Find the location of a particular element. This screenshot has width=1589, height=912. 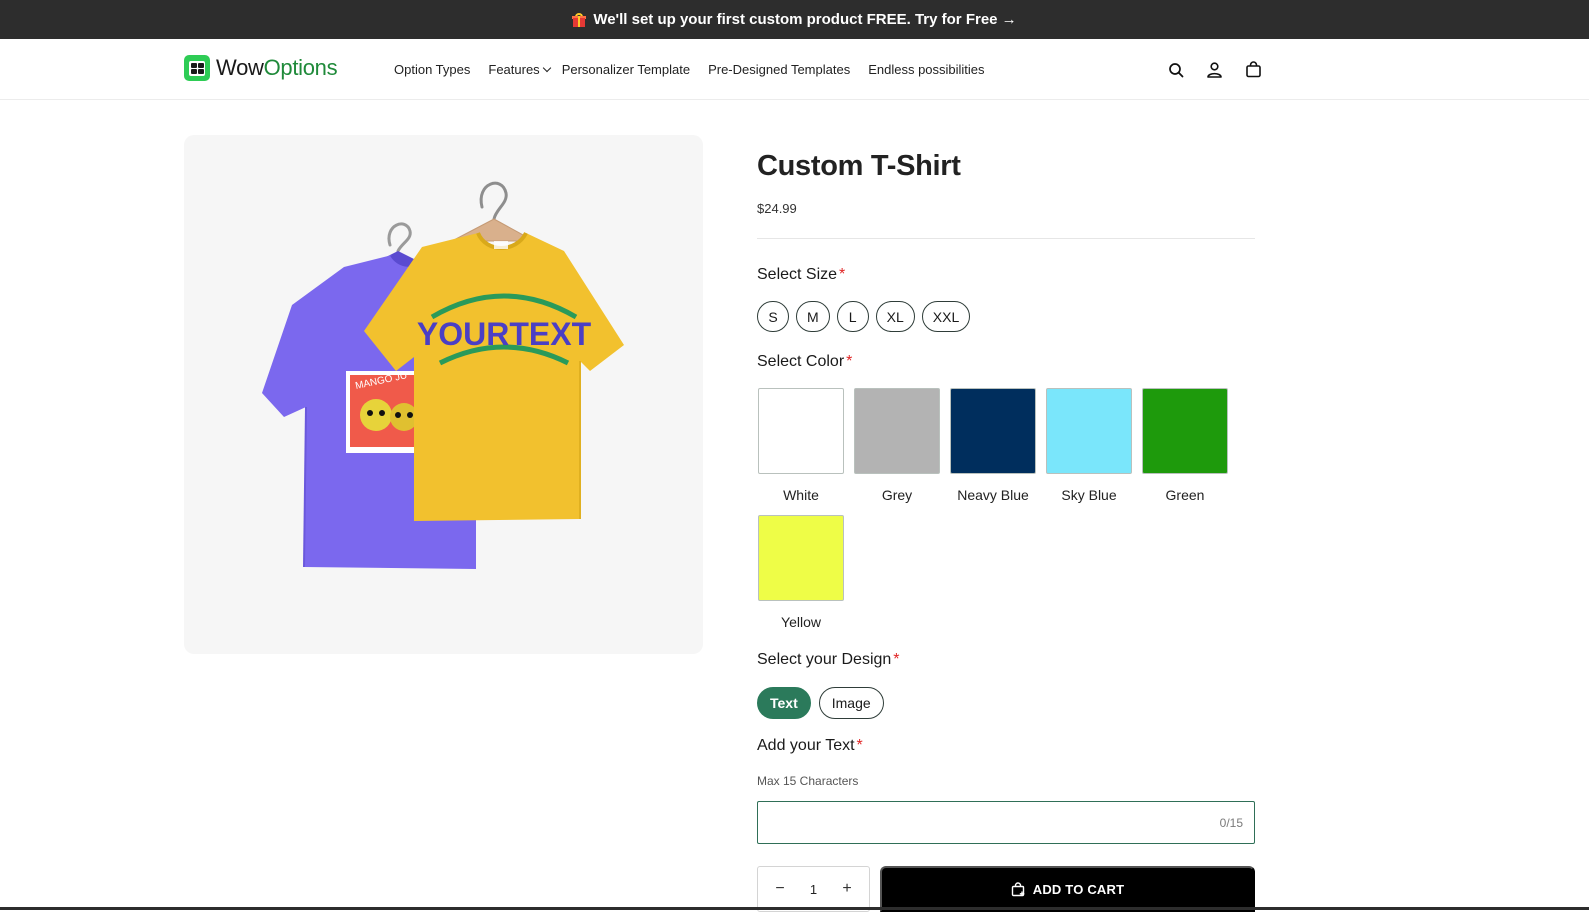

size-option-xl: XL is located at coordinates (895, 316).